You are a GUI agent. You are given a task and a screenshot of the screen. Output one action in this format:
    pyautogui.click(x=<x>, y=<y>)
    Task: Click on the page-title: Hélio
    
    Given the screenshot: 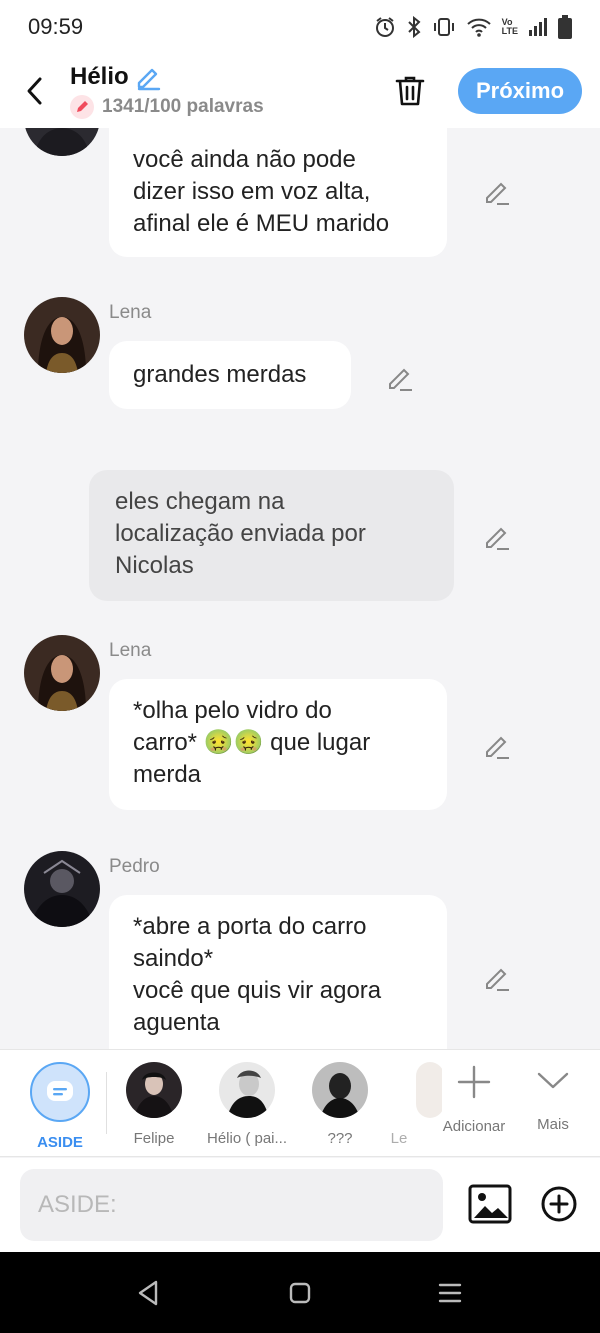 What is the action you would take?
    pyautogui.click(x=99, y=76)
    